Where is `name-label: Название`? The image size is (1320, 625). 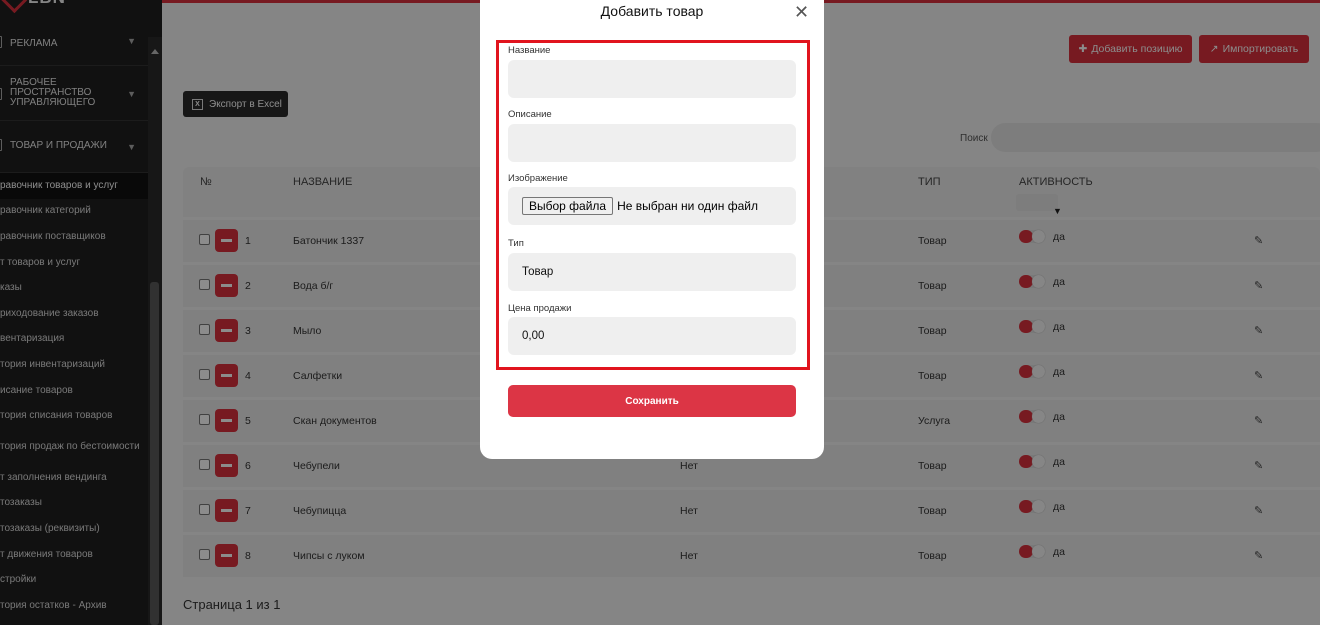
name-label: Название is located at coordinates (529, 50).